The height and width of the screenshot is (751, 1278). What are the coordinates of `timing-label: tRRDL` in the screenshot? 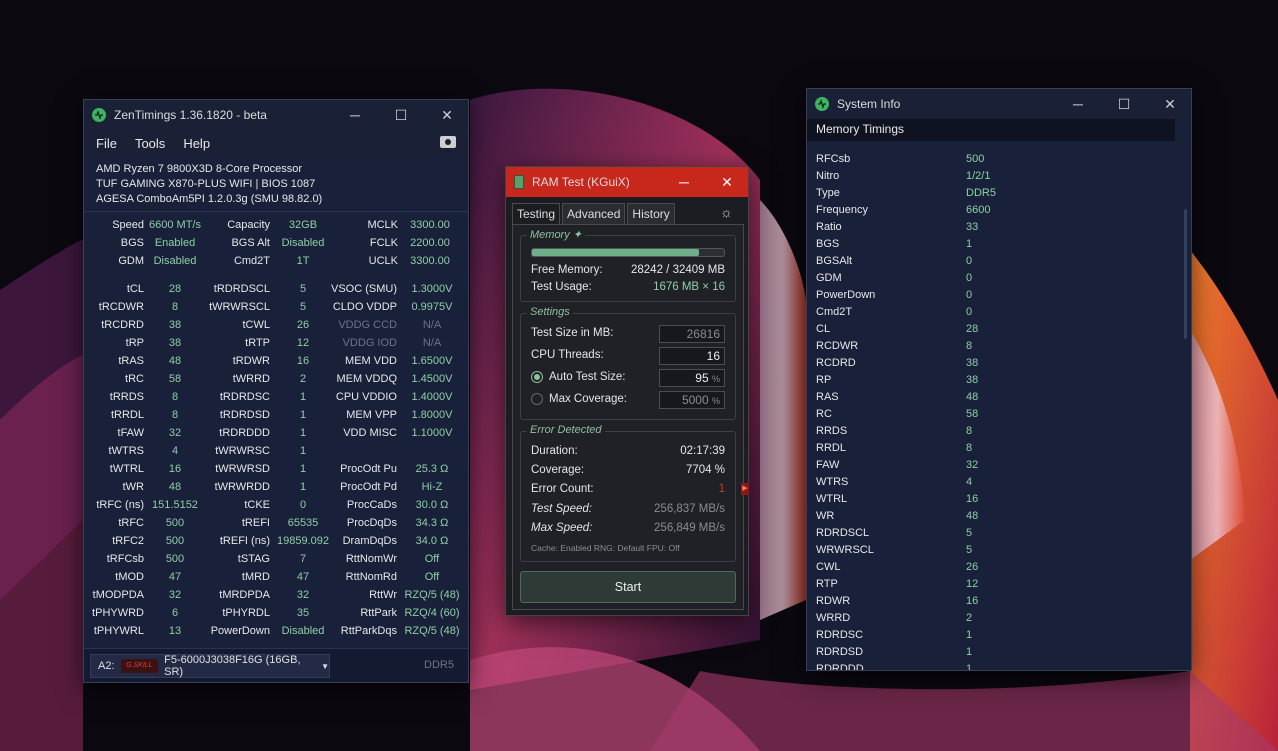 It's located at (127, 415).